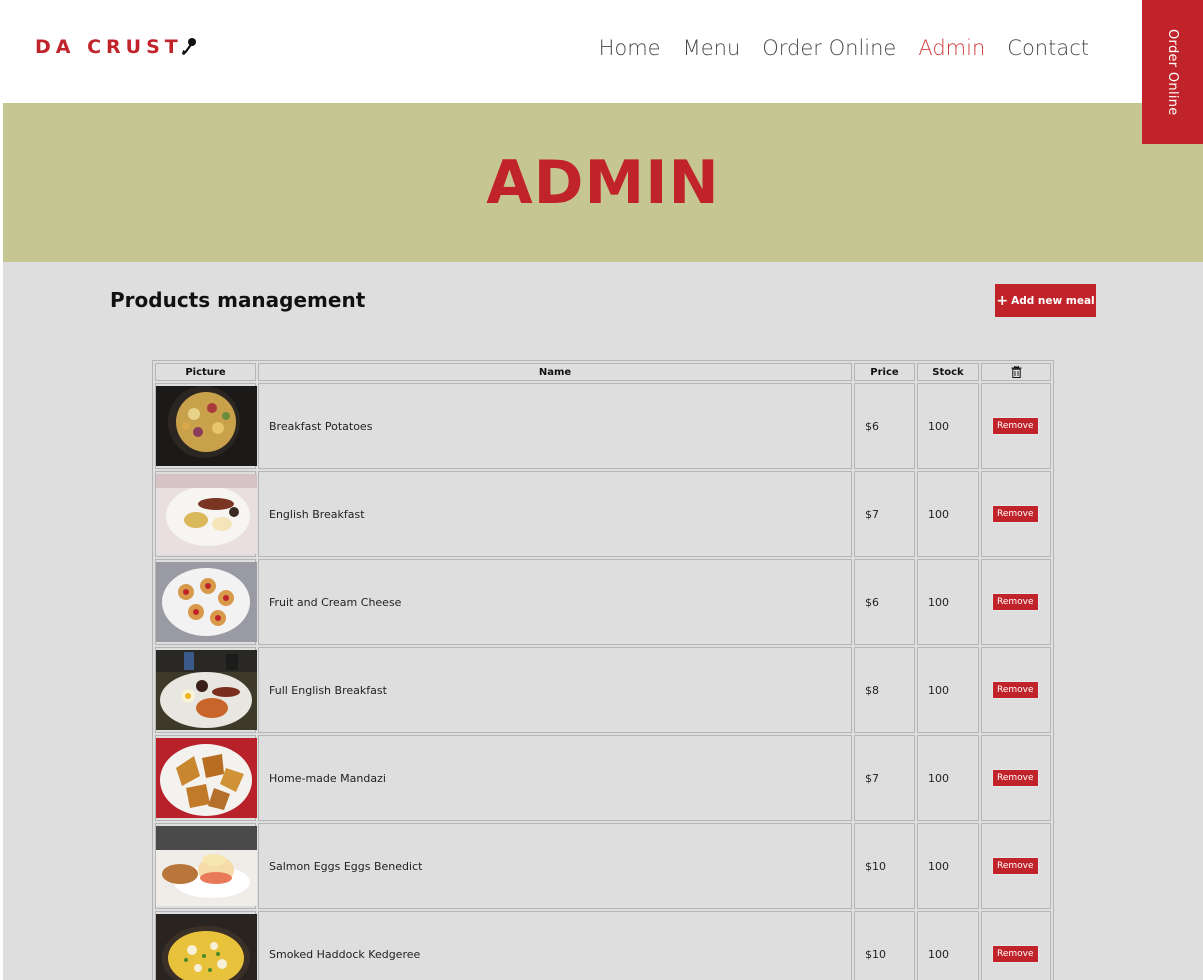 Image resolution: width=1203 pixels, height=980 pixels. Describe the element at coordinates (555, 778) in the screenshot. I see `meal-name: Home-made Mandazi` at that location.